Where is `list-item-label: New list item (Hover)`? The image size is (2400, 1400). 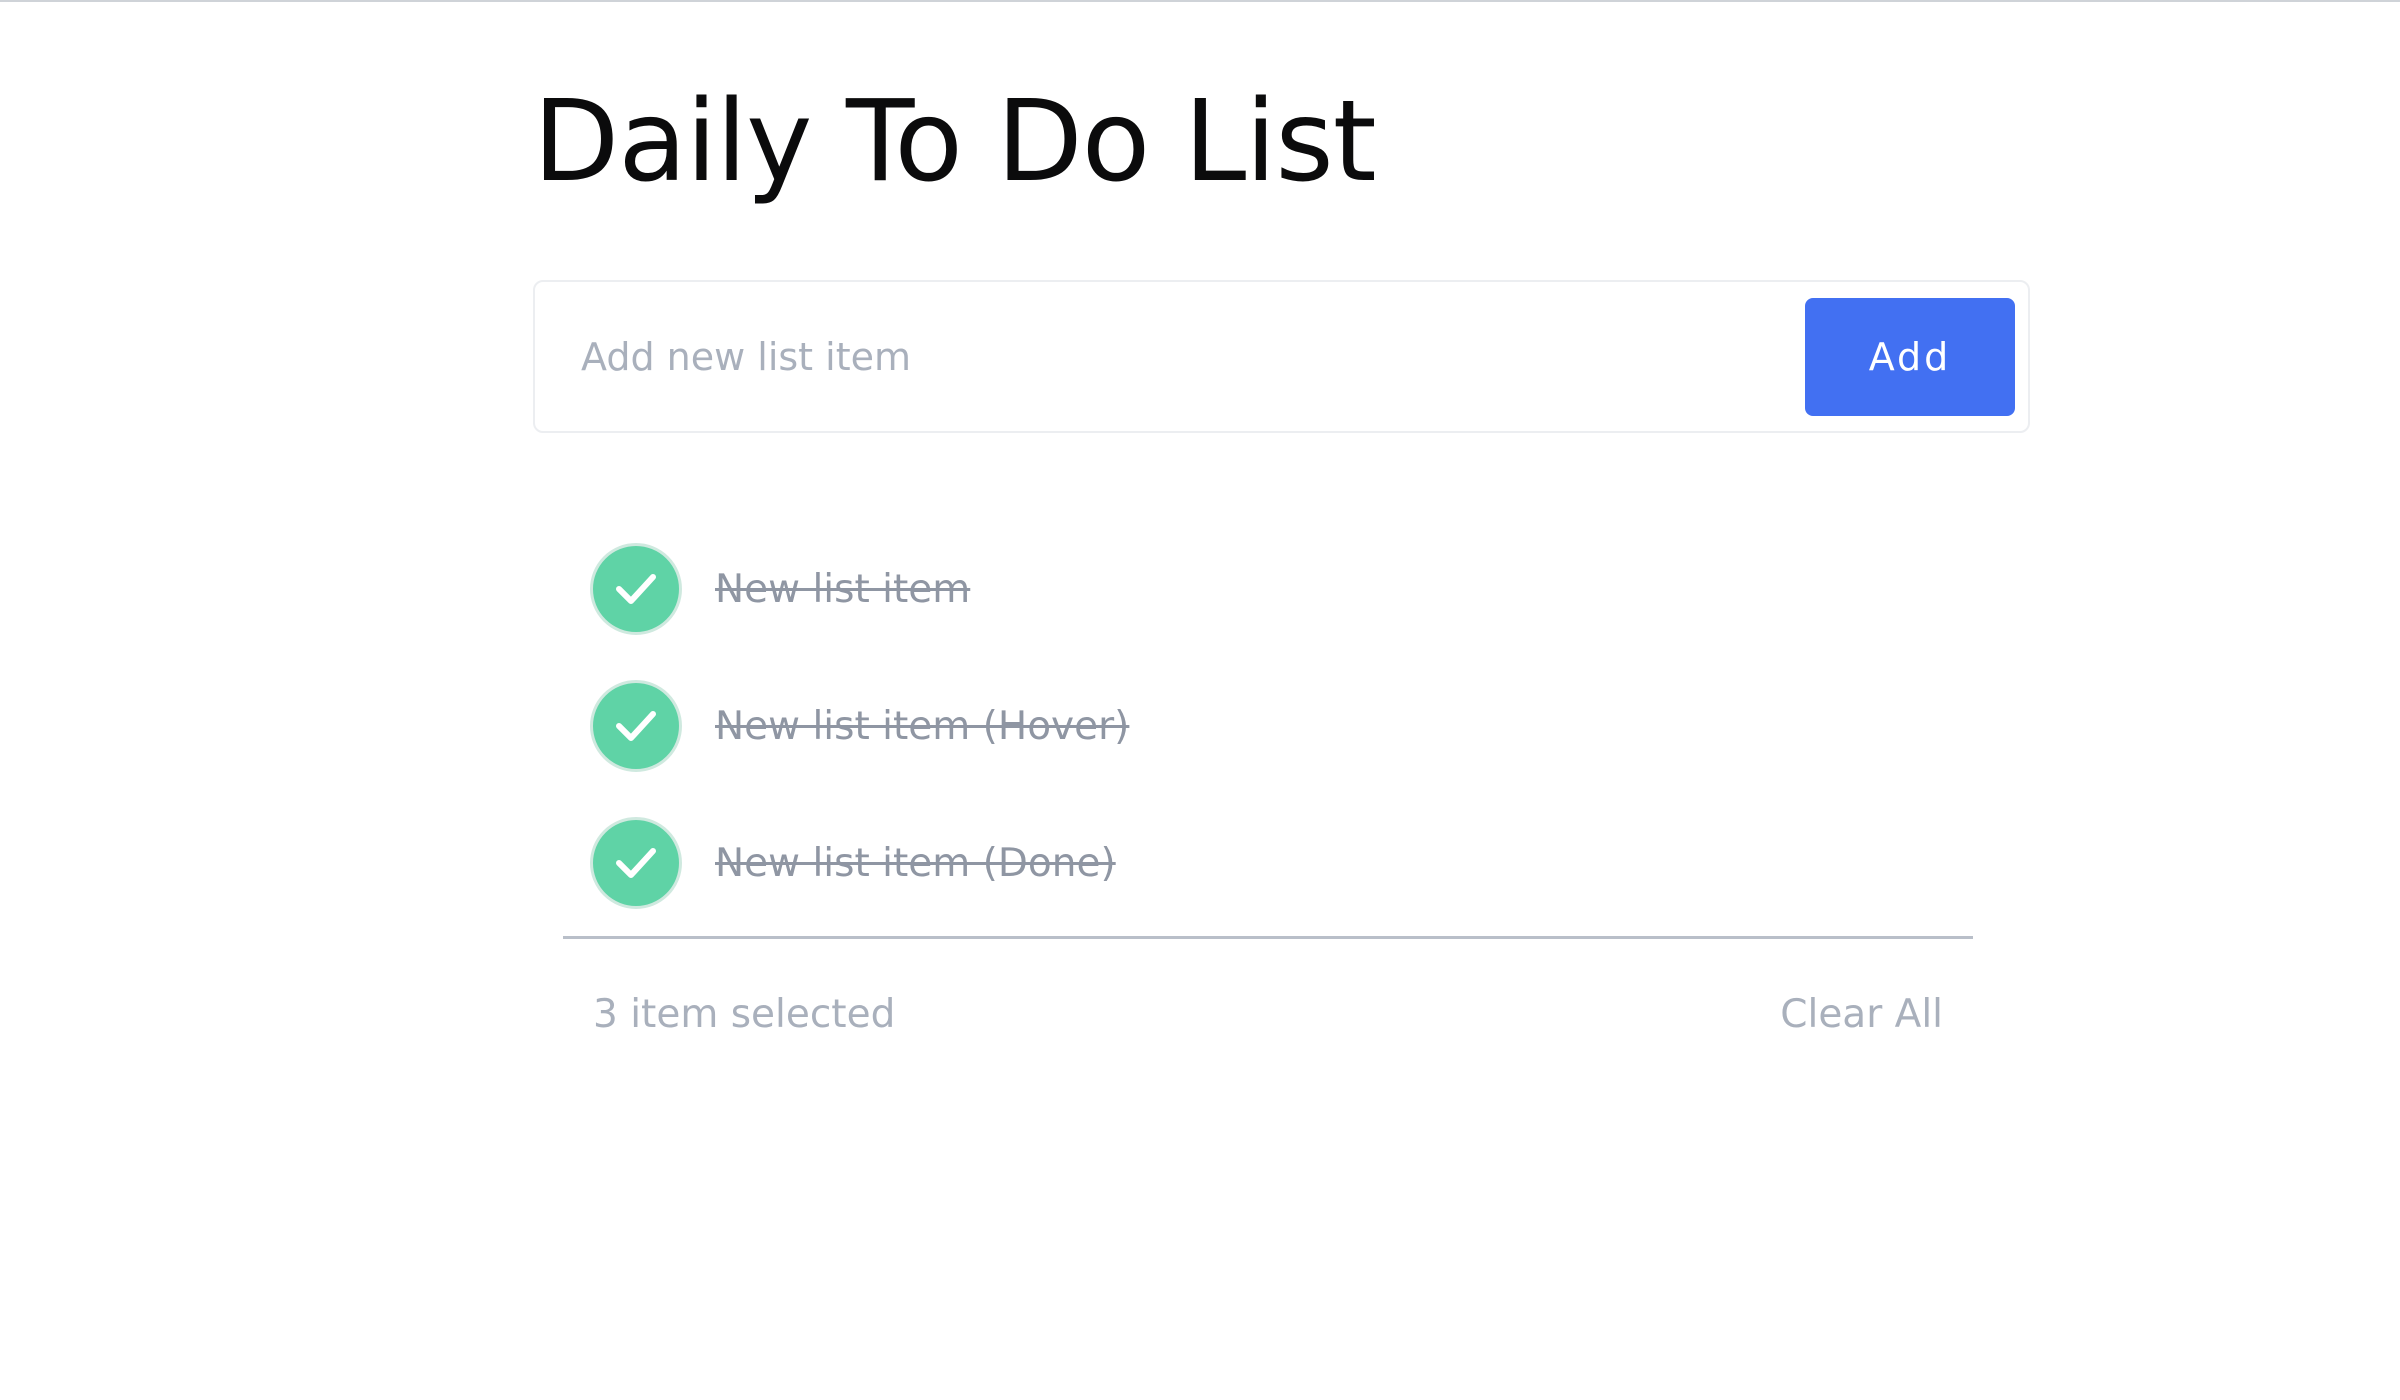 list-item-label: New list item (Hover) is located at coordinates (922, 726).